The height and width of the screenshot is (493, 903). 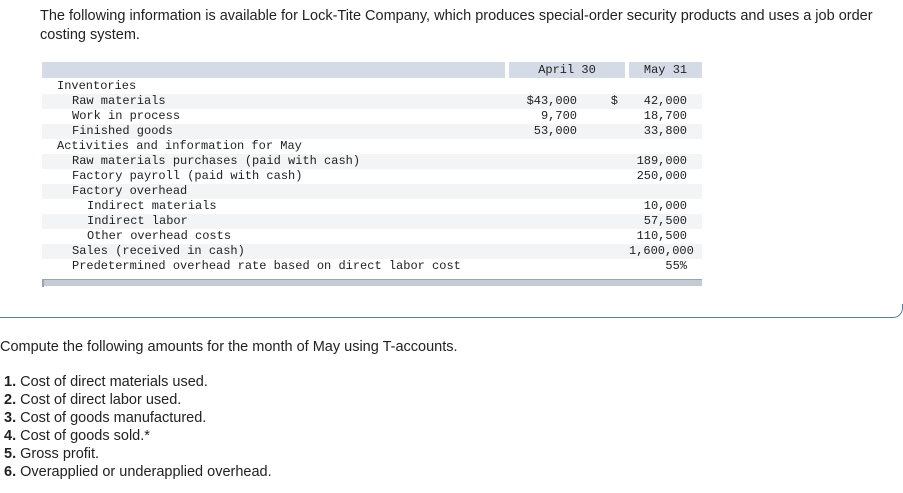 I want to click on table-bottom-edge, so click(x=43, y=283).